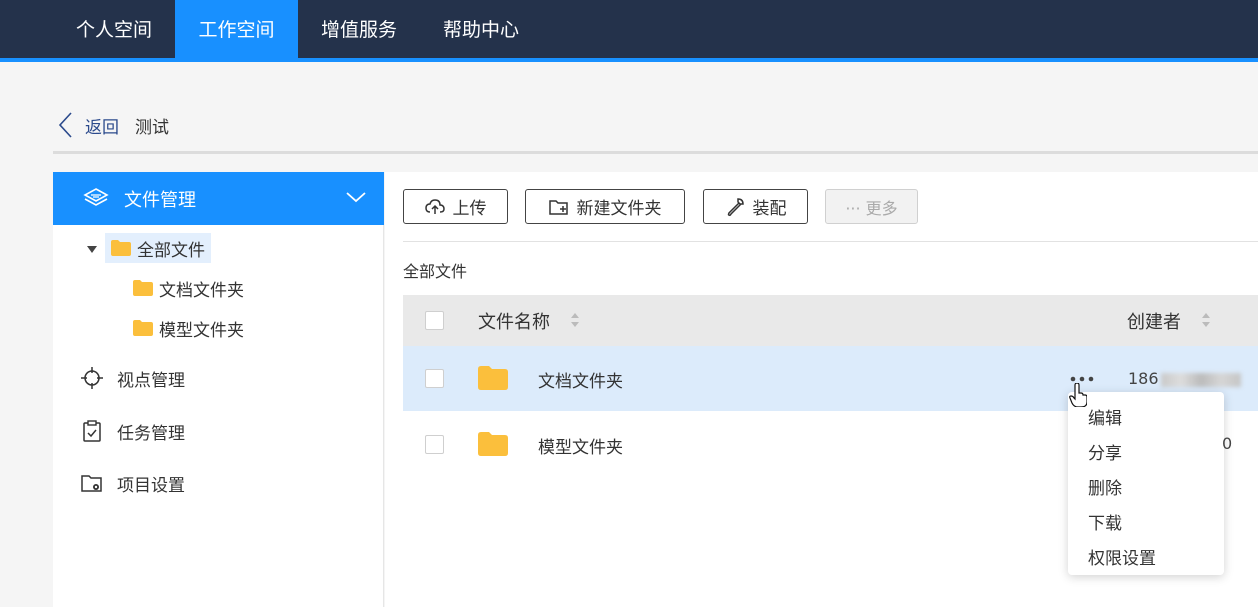  I want to click on breadcrumb-divider, so click(655, 152).